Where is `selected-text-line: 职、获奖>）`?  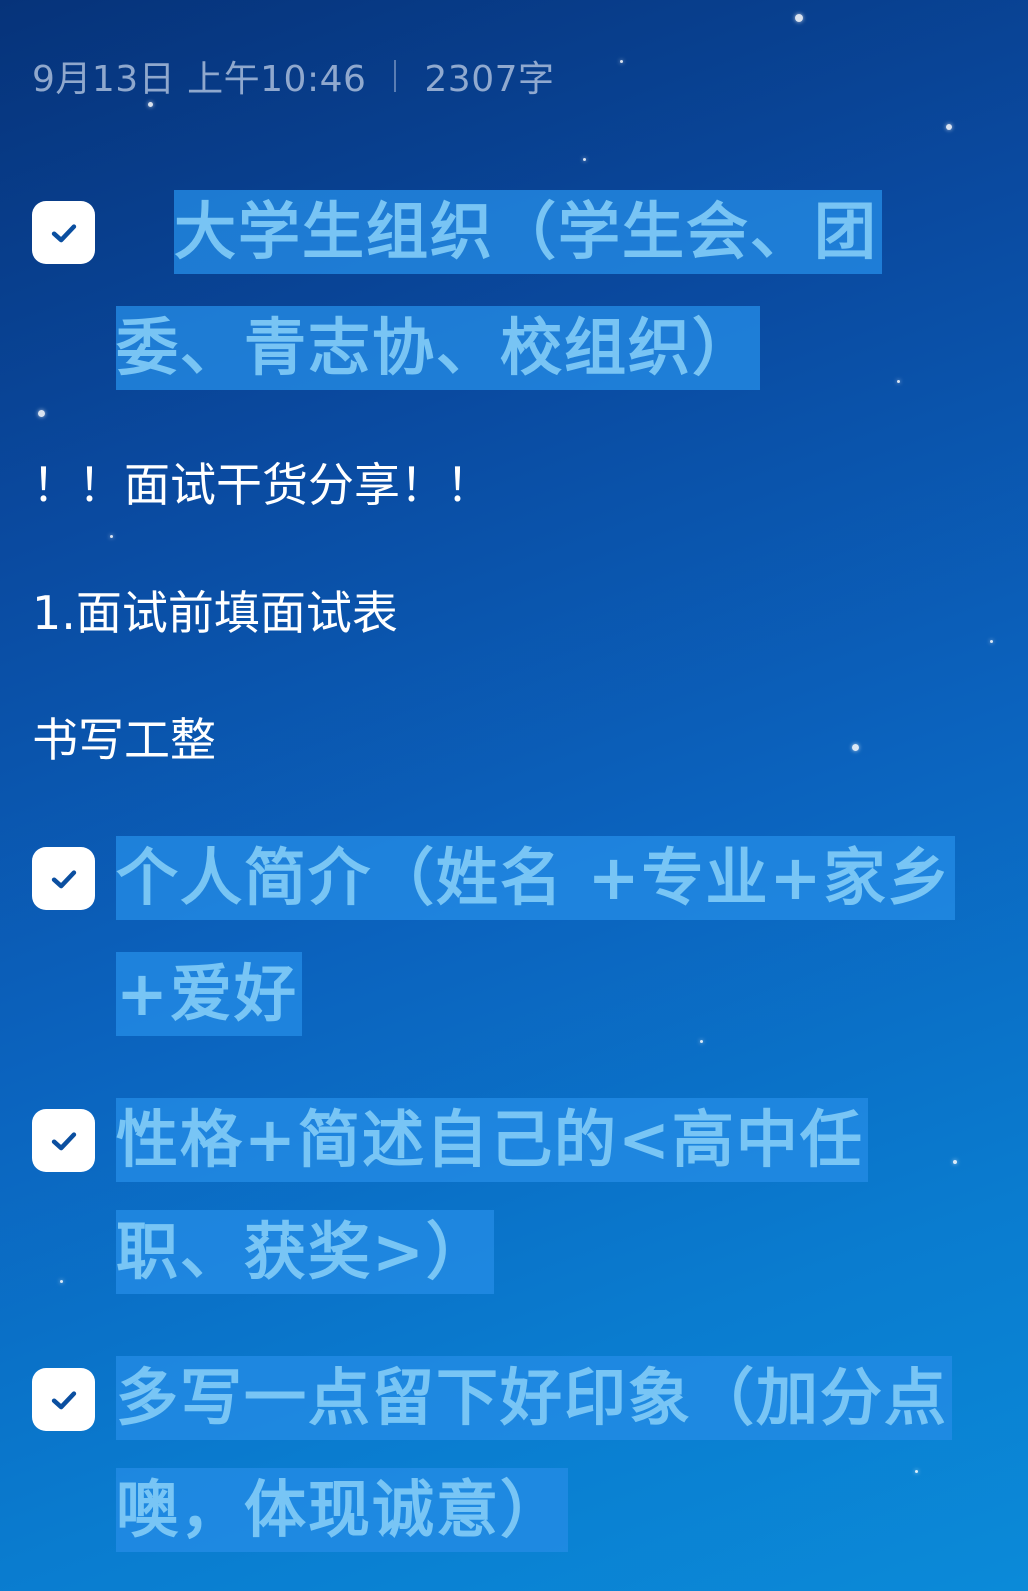 selected-text-line: 职、获奖>） is located at coordinates (305, 1252).